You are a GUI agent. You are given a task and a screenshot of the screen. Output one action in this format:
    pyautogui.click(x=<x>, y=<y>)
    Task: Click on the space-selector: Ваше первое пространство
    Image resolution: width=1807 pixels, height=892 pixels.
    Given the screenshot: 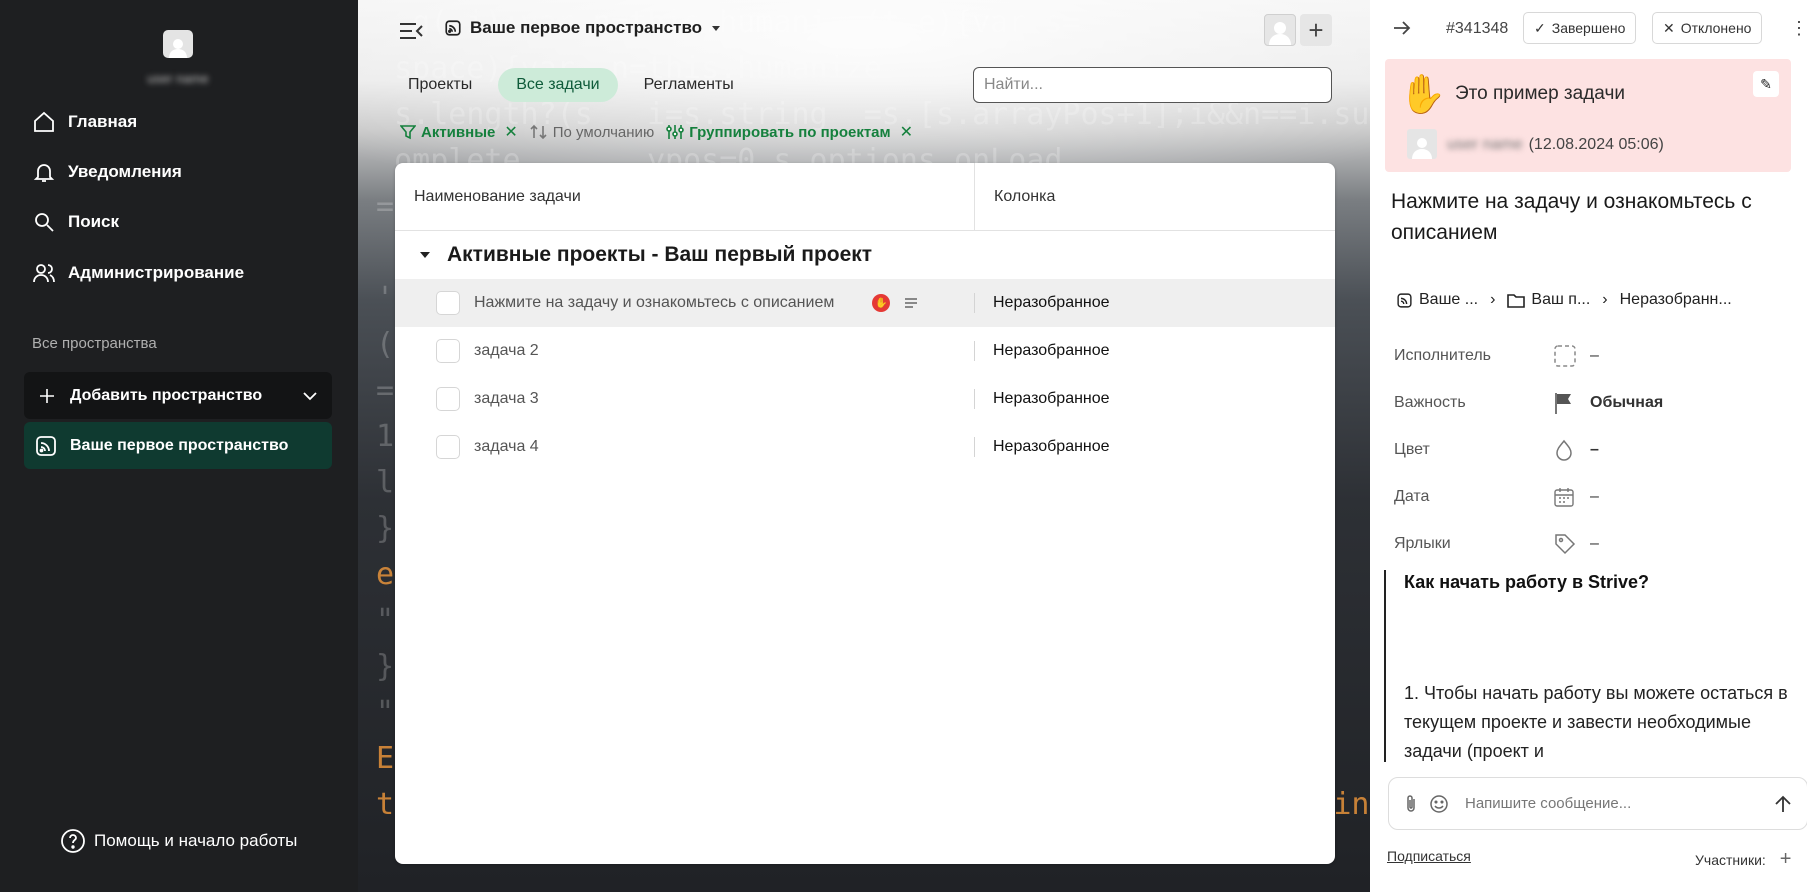 What is the action you would take?
    pyautogui.click(x=583, y=28)
    